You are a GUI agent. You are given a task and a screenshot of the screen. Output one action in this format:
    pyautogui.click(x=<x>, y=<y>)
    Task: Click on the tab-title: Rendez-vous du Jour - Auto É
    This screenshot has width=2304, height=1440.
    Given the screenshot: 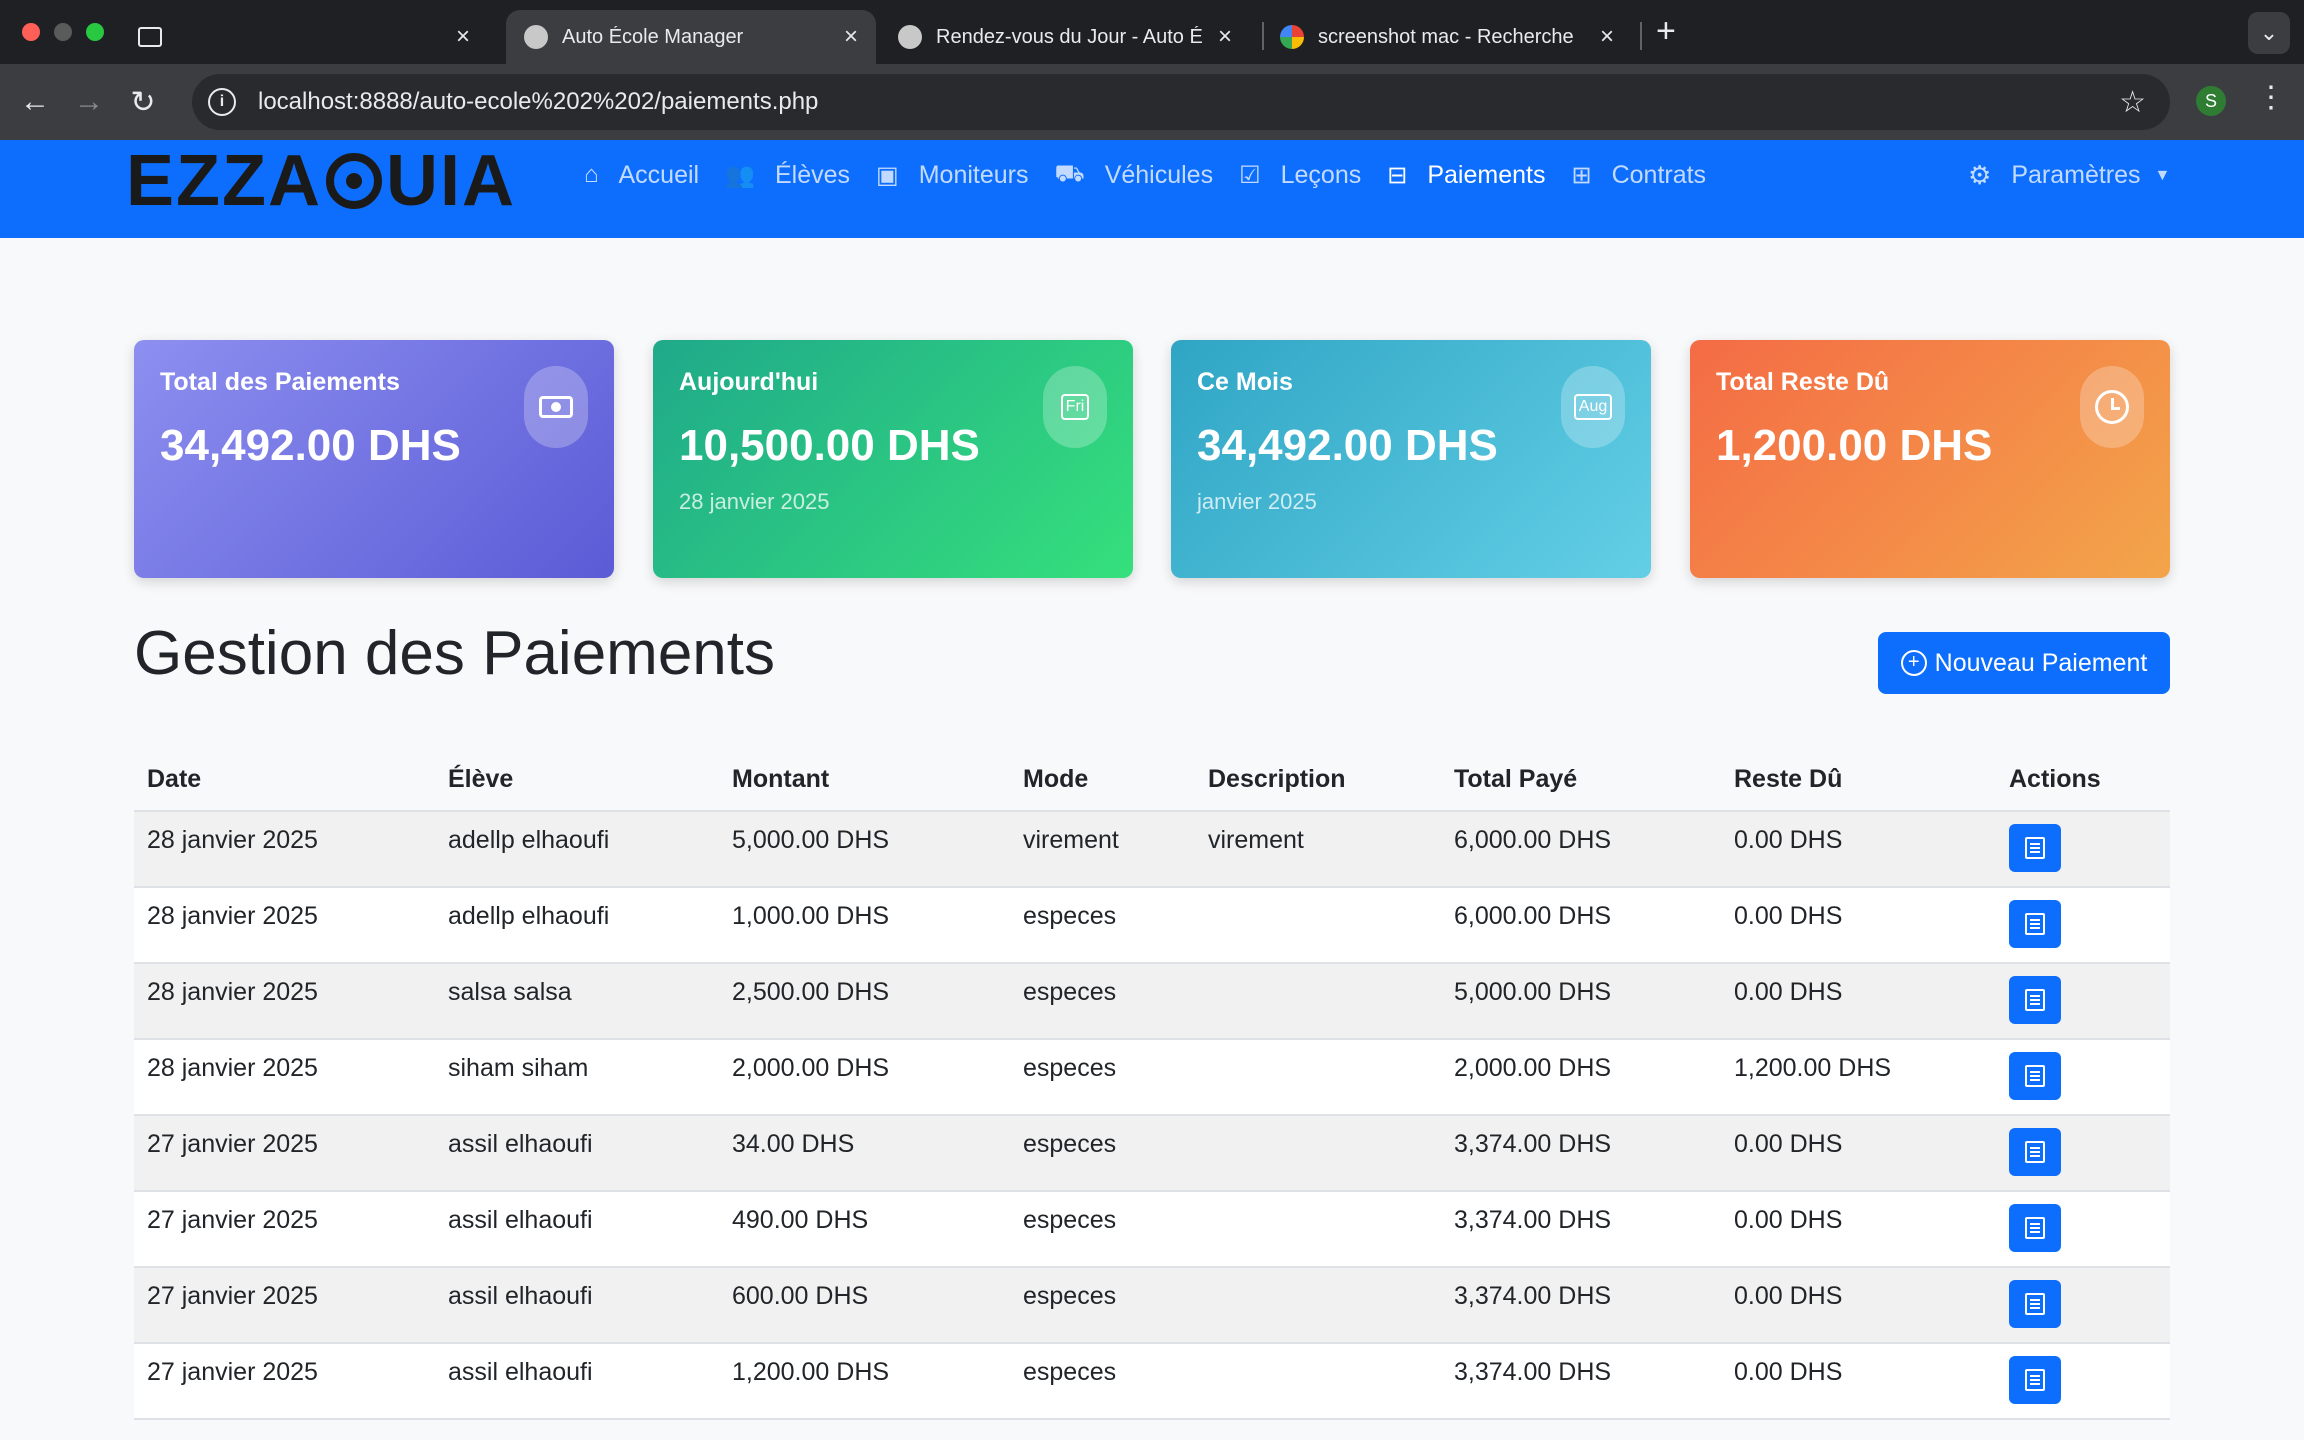 What is the action you would take?
    pyautogui.click(x=1069, y=36)
    